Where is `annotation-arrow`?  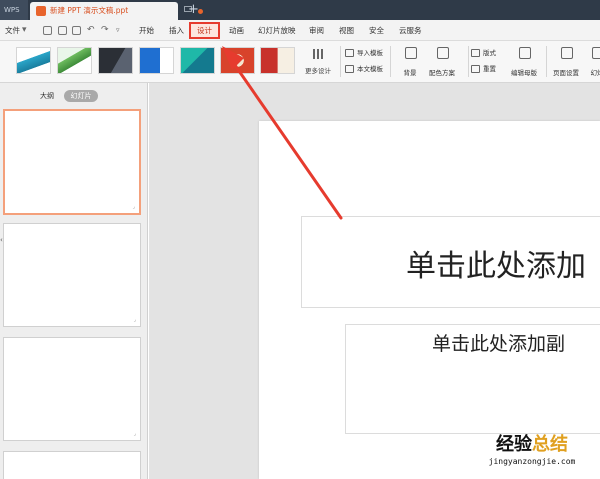 annotation-arrow is located at coordinates (282, 133).